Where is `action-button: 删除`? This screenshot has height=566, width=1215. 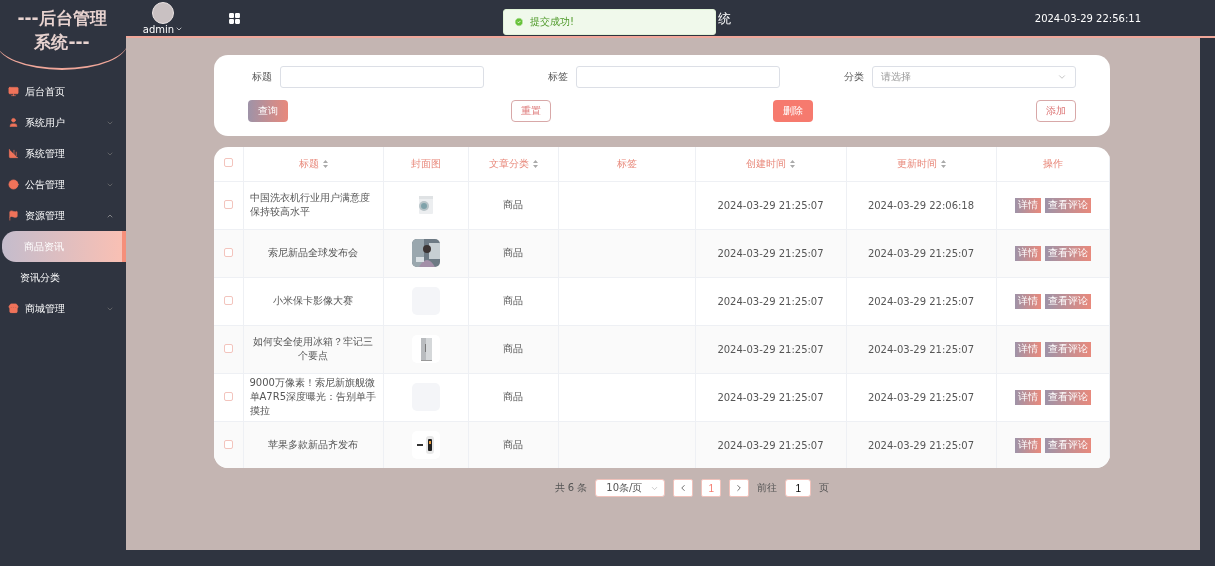
action-button: 删除 is located at coordinates (793, 111).